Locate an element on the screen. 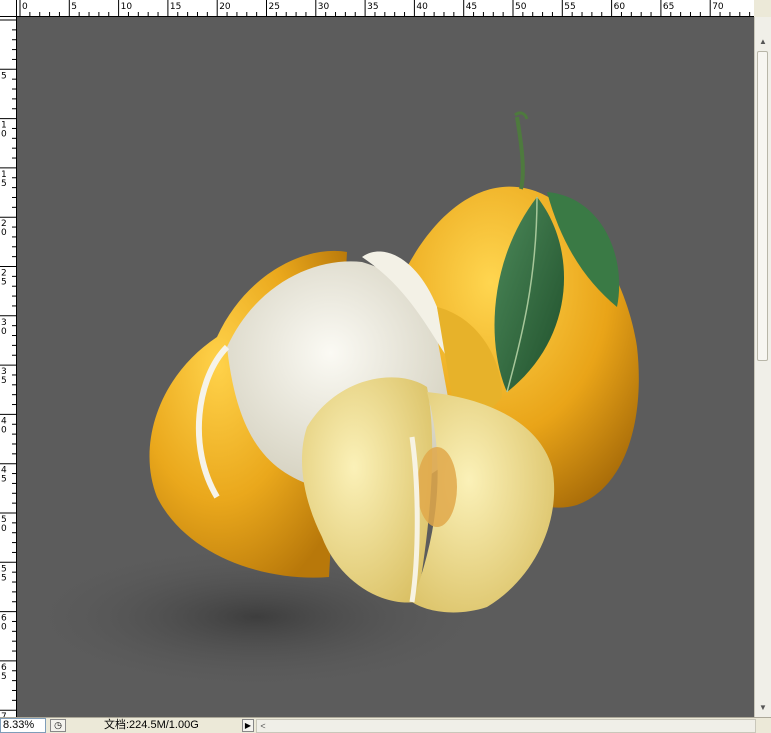 Image resolution: width=771 pixels, height=733 pixels. vertical-scroll-thumb is located at coordinates (762, 206).